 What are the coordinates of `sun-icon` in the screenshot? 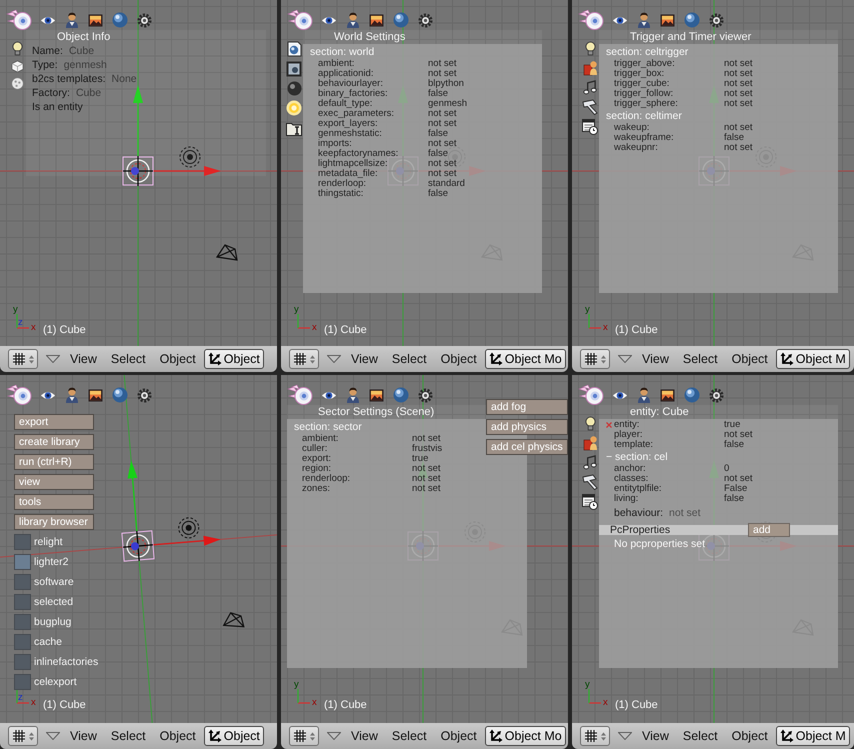 It's located at (294, 108).